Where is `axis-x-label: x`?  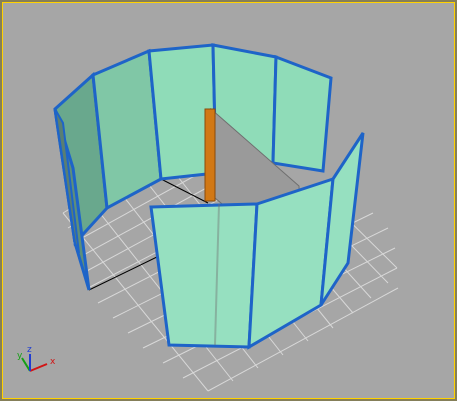
axis-x-label: x is located at coordinates (53, 362).